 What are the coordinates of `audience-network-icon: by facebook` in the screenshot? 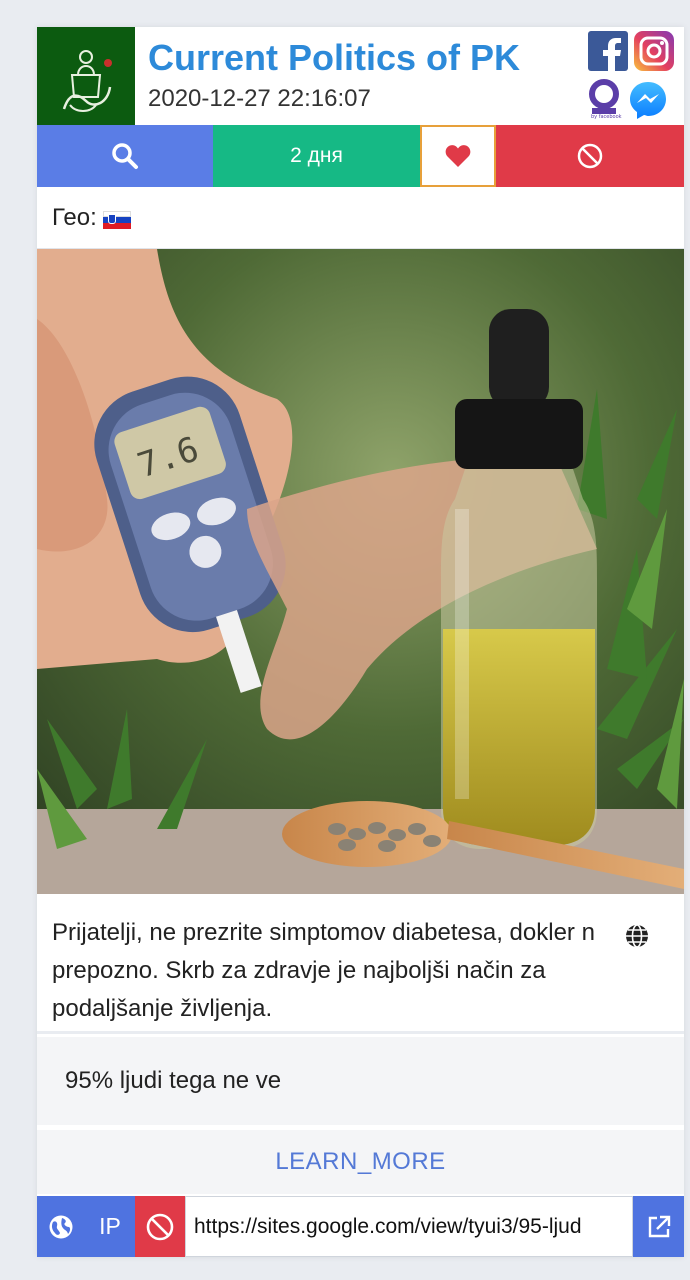 It's located at (605, 99).